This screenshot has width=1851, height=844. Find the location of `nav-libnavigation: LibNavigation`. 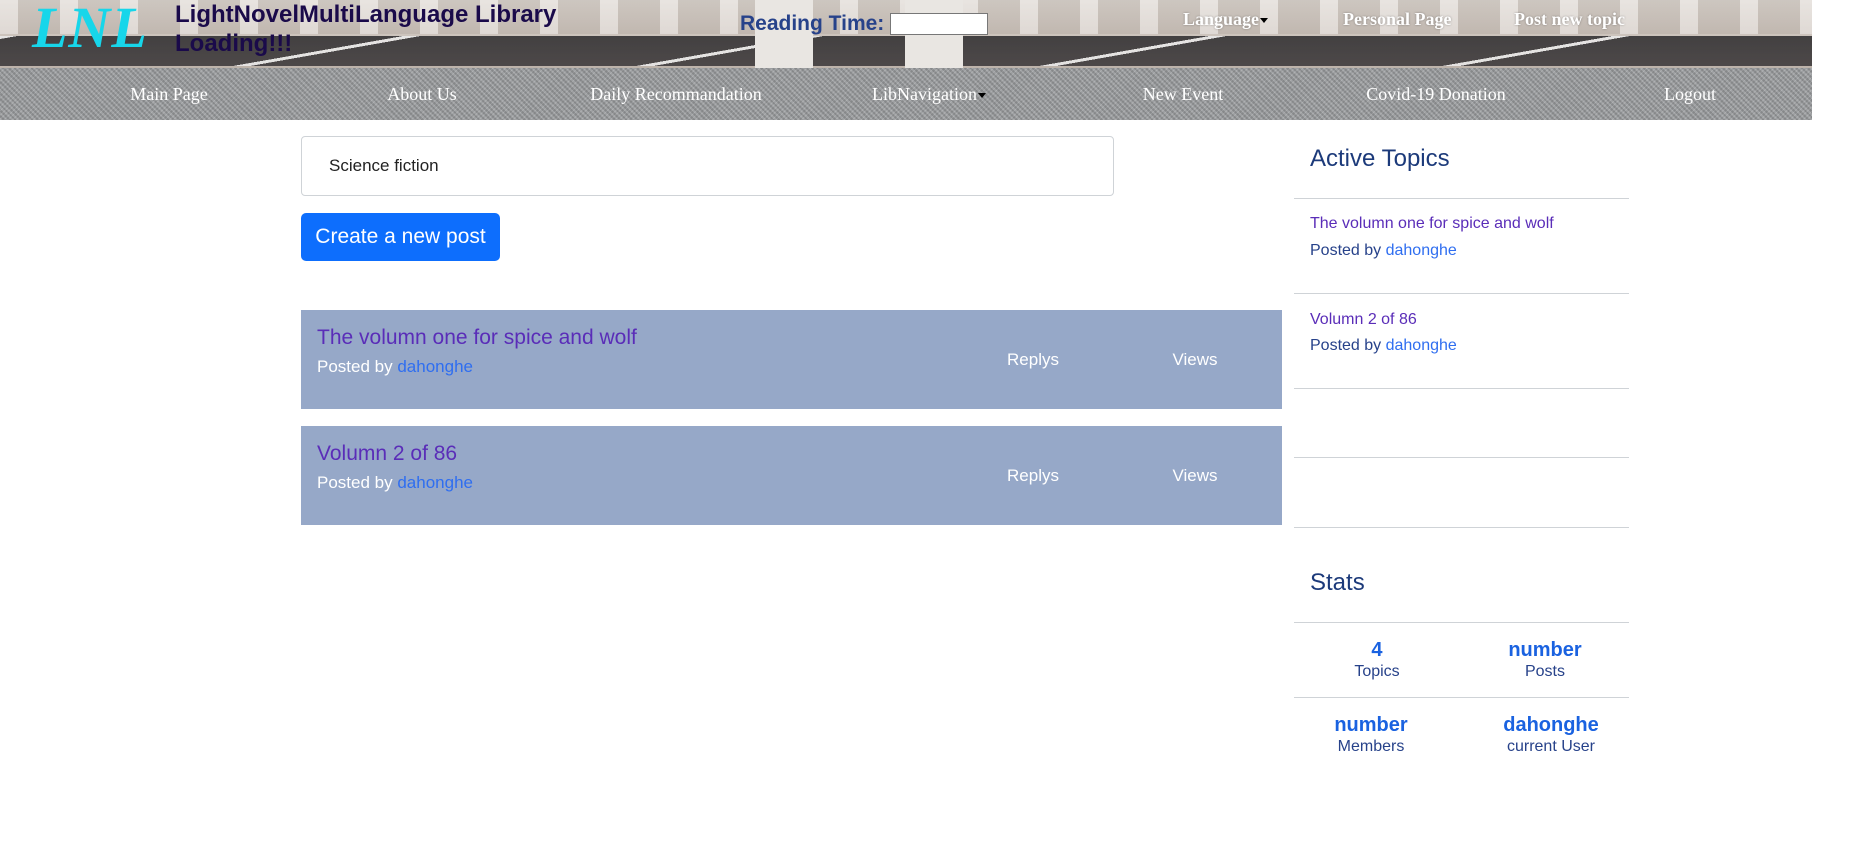

nav-libnavigation: LibNavigation is located at coordinates (929, 94).